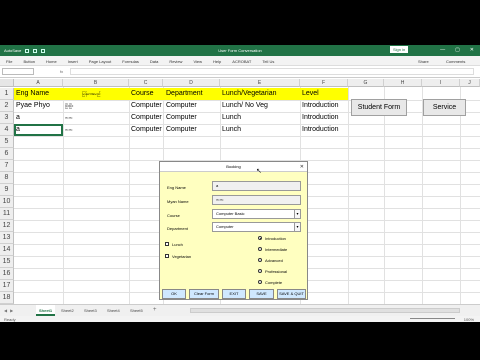 This screenshot has height=360, width=480. What do you see at coordinates (379, 107) in the screenshot?
I see `student-form-button: Student Form` at bounding box center [379, 107].